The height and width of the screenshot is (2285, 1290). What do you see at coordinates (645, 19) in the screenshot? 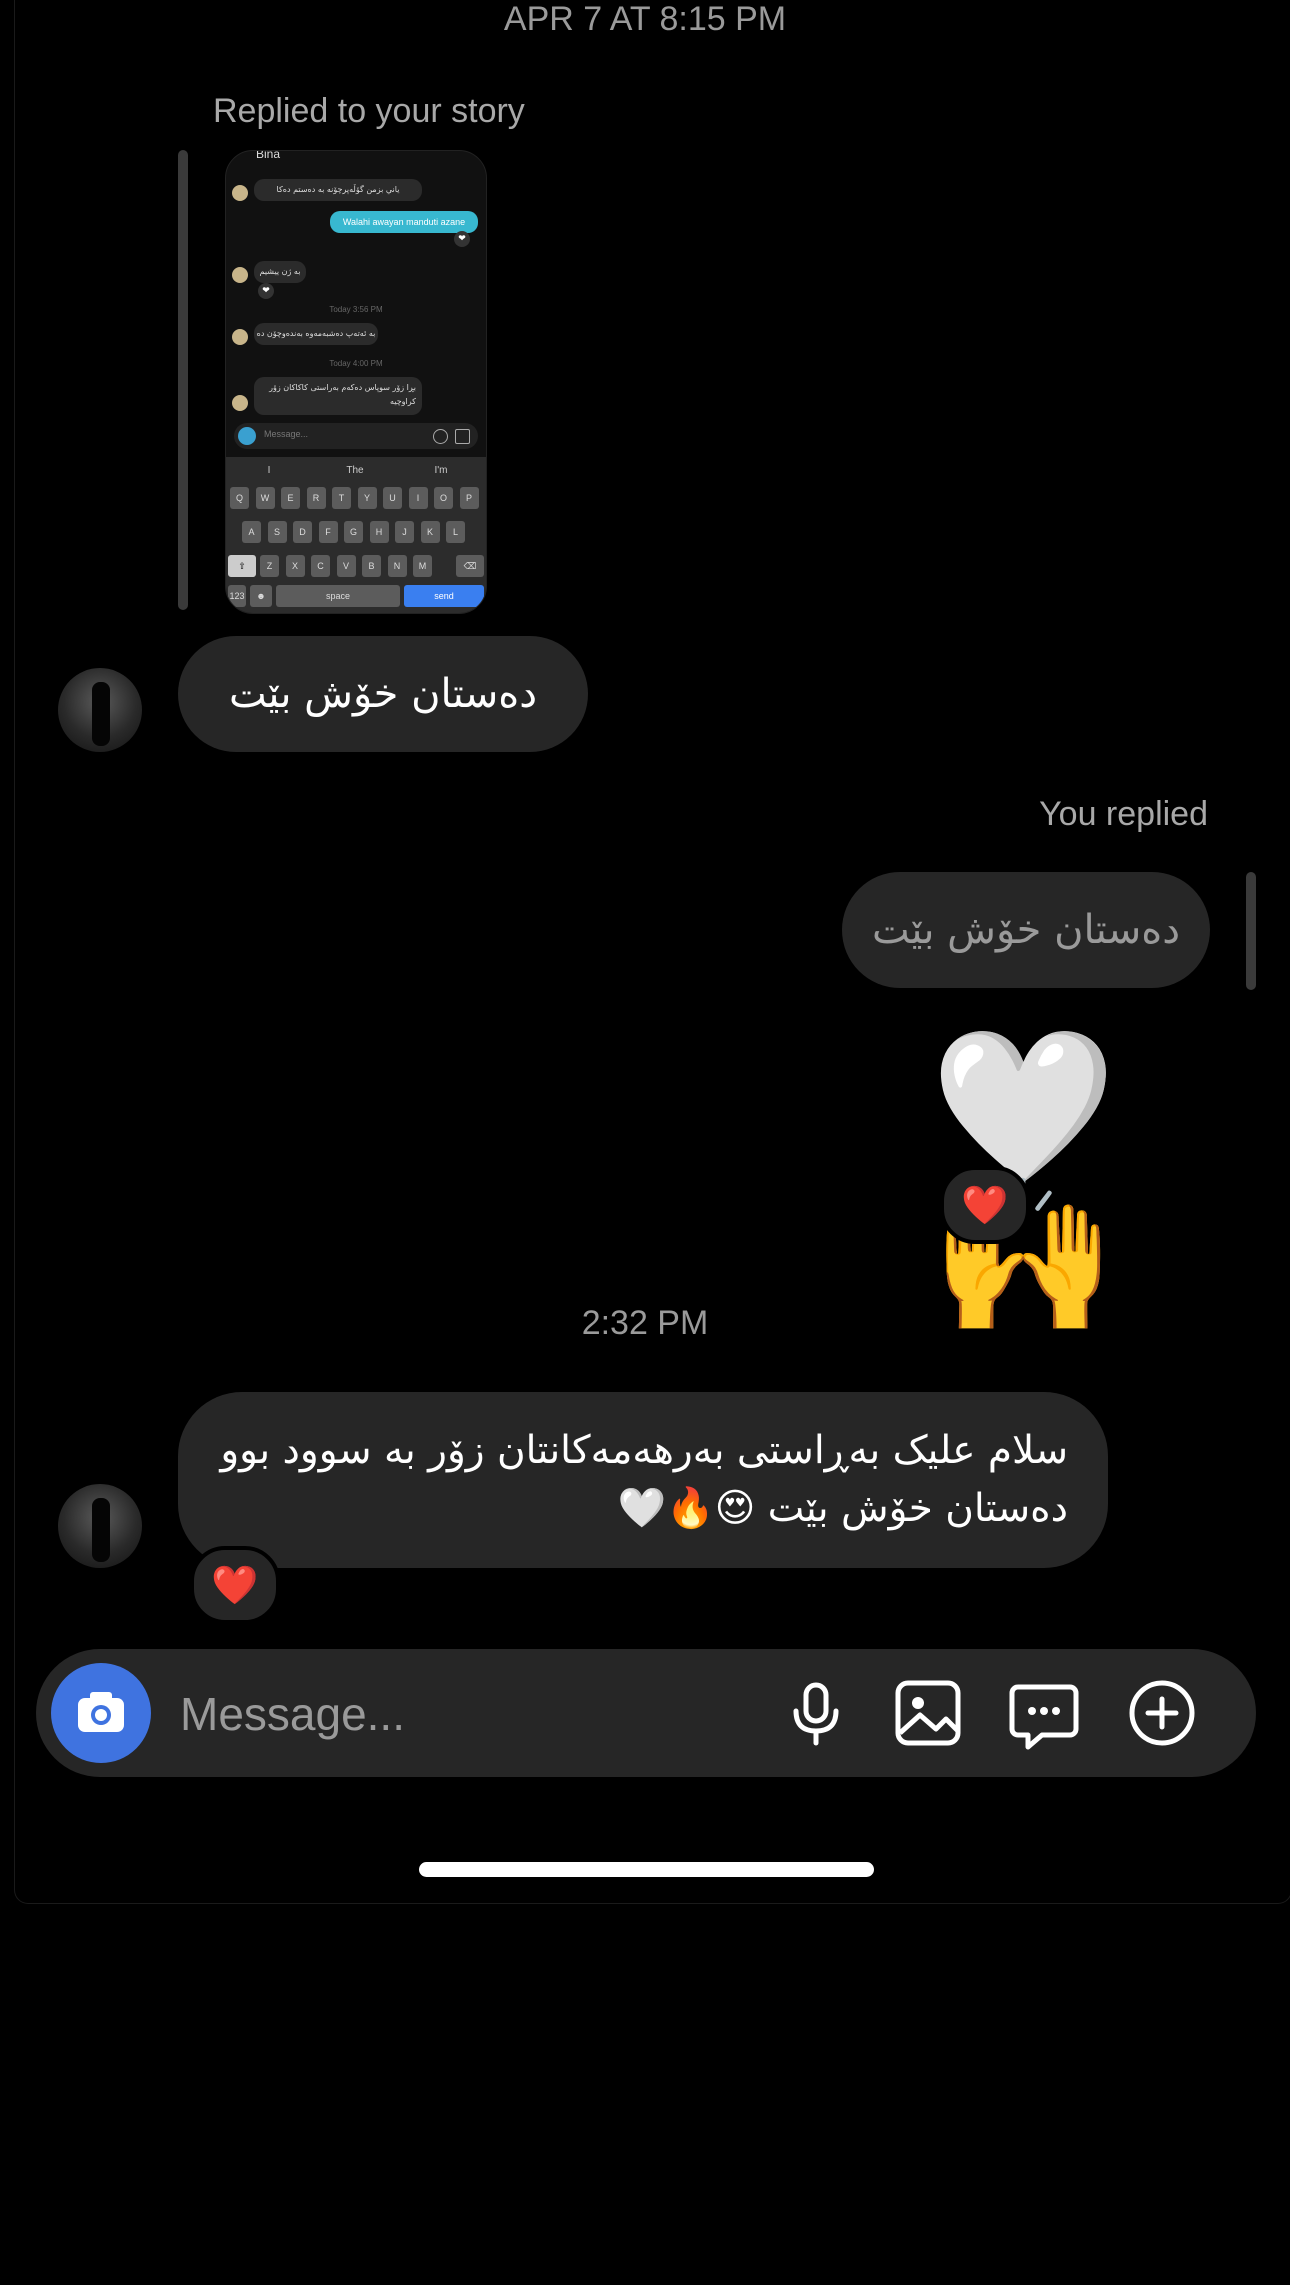
I see `timestamp: APR 7 AT 8:15 PM` at bounding box center [645, 19].